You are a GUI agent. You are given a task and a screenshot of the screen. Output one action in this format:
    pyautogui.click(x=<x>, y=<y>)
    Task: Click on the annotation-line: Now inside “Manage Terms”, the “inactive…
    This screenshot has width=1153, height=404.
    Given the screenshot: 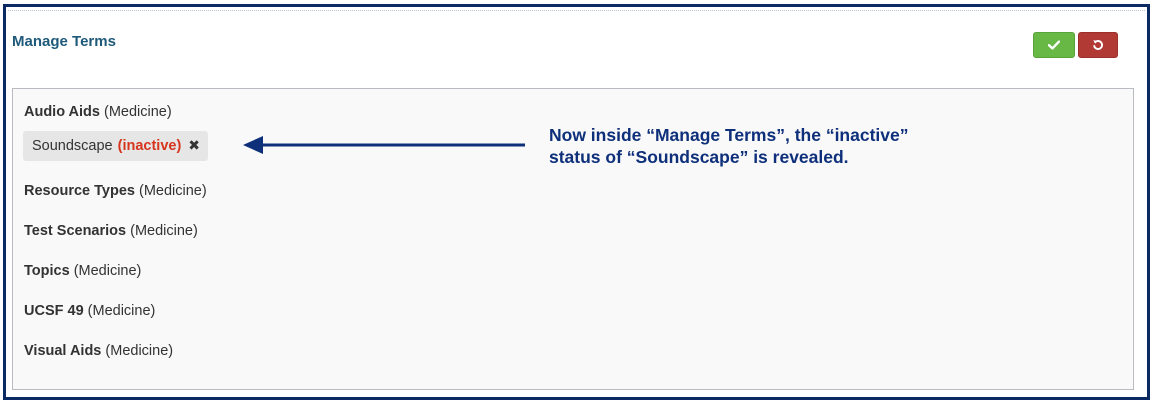 What is the action you would take?
    pyautogui.click(x=729, y=135)
    